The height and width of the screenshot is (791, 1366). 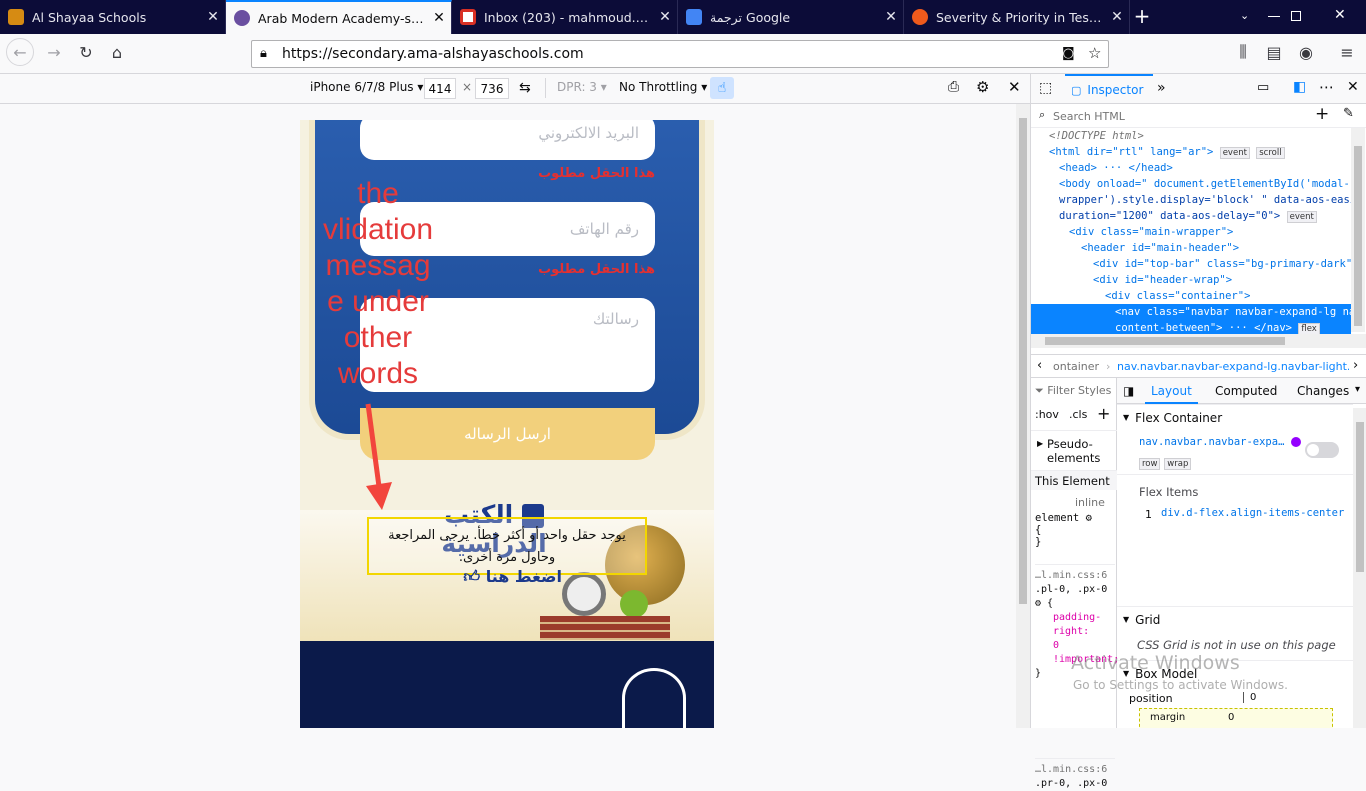 I want to click on close-devtools-icon: ✕, so click(x=1353, y=87).